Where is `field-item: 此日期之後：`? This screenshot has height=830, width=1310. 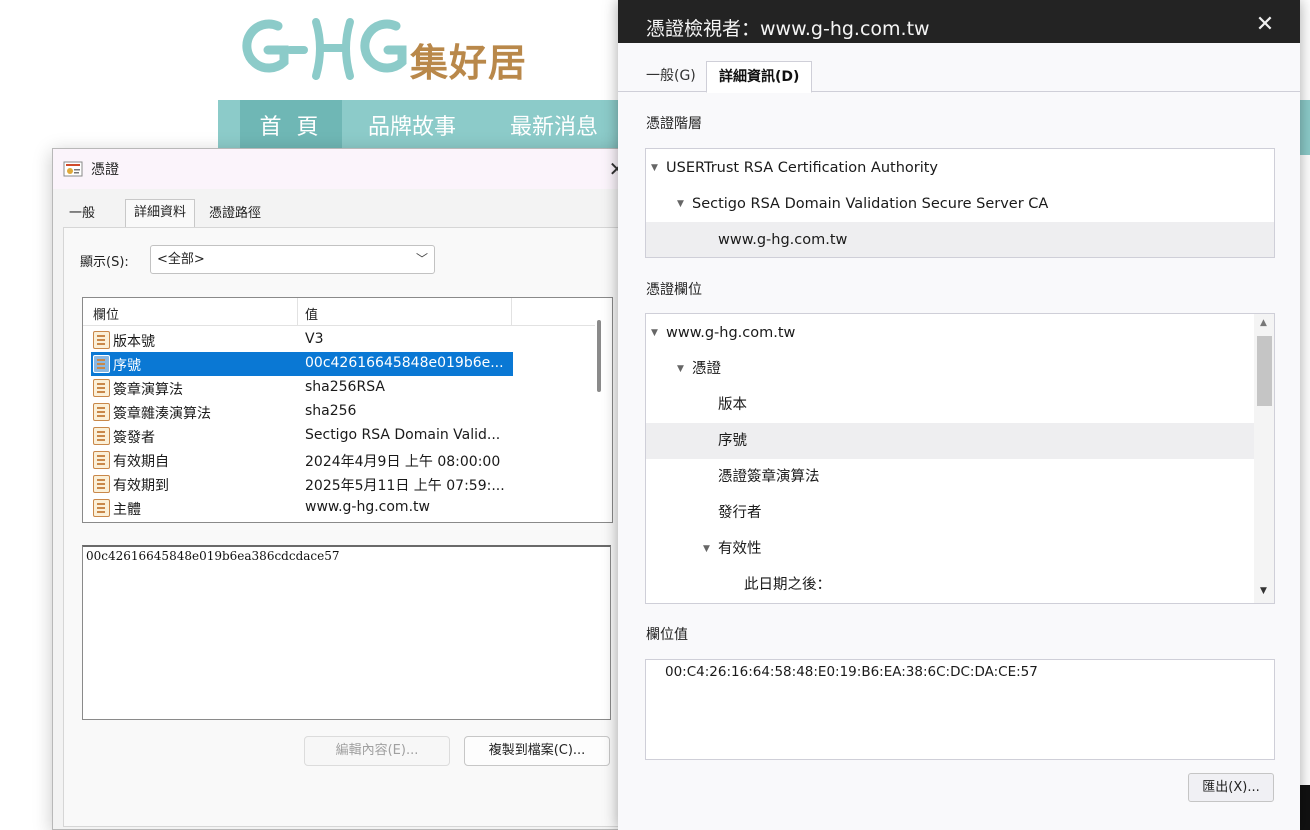
field-item: 此日期之後： is located at coordinates (950, 585).